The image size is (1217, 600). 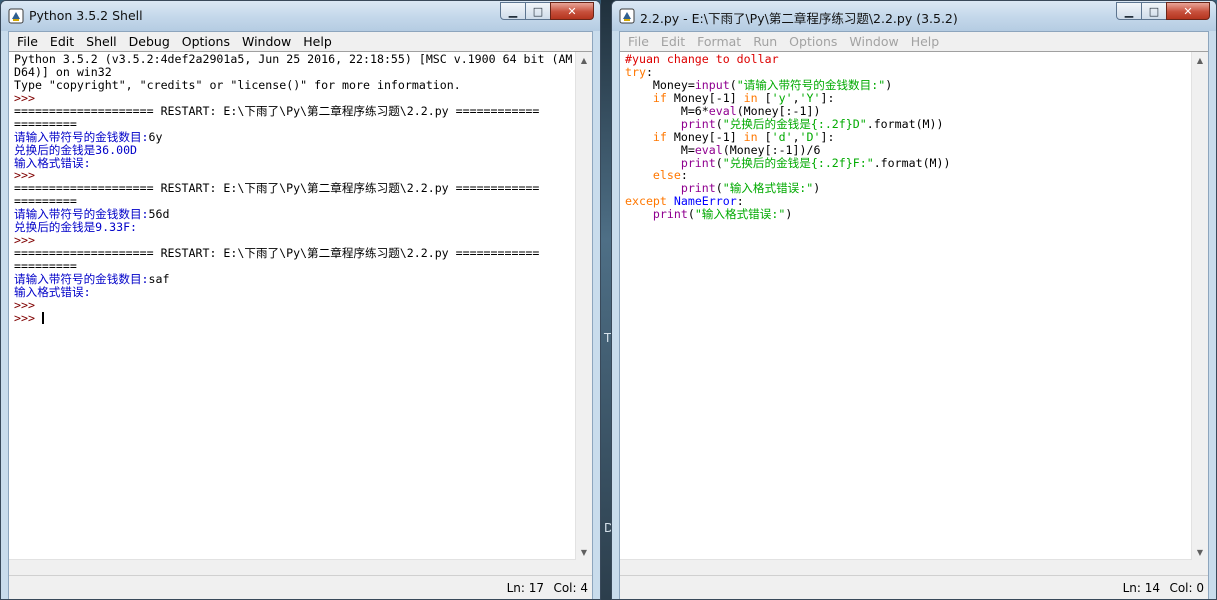 What do you see at coordinates (810, 136) in the screenshot?
I see `code-text-segment: 'D'` at bounding box center [810, 136].